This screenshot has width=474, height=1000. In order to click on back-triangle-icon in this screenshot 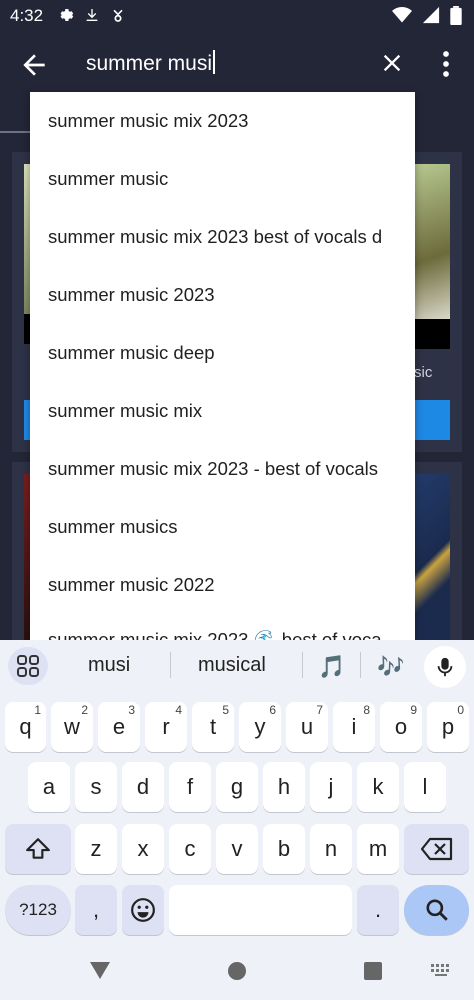, I will do `click(100, 970)`.